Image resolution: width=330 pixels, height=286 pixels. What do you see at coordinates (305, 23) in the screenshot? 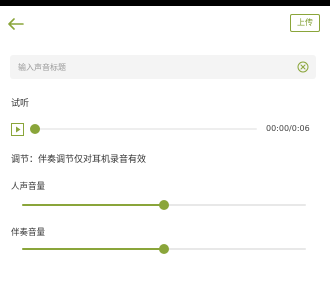
I see `upload-button: 上传` at bounding box center [305, 23].